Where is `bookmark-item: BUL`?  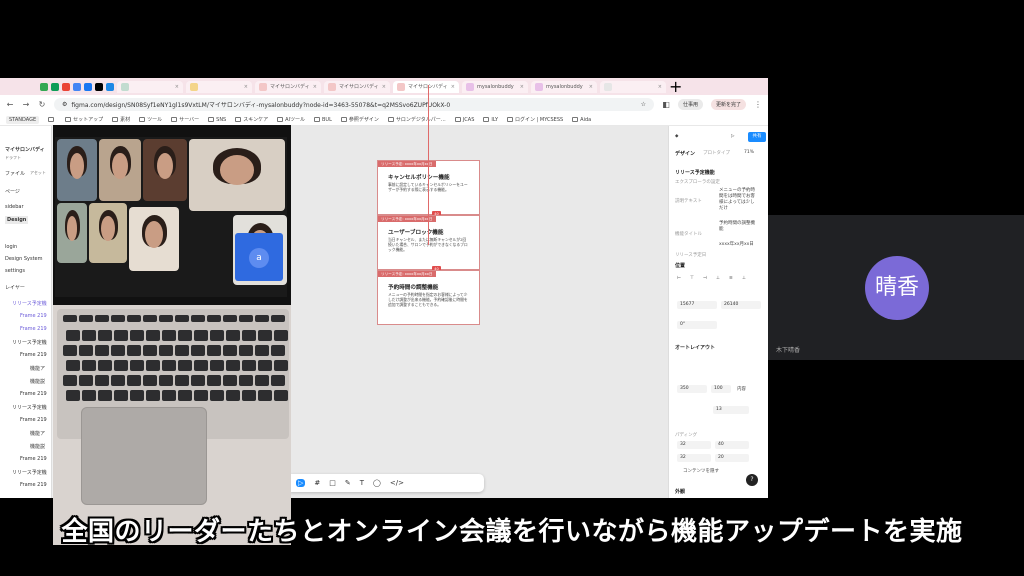 bookmark-item: BUL is located at coordinates (323, 120).